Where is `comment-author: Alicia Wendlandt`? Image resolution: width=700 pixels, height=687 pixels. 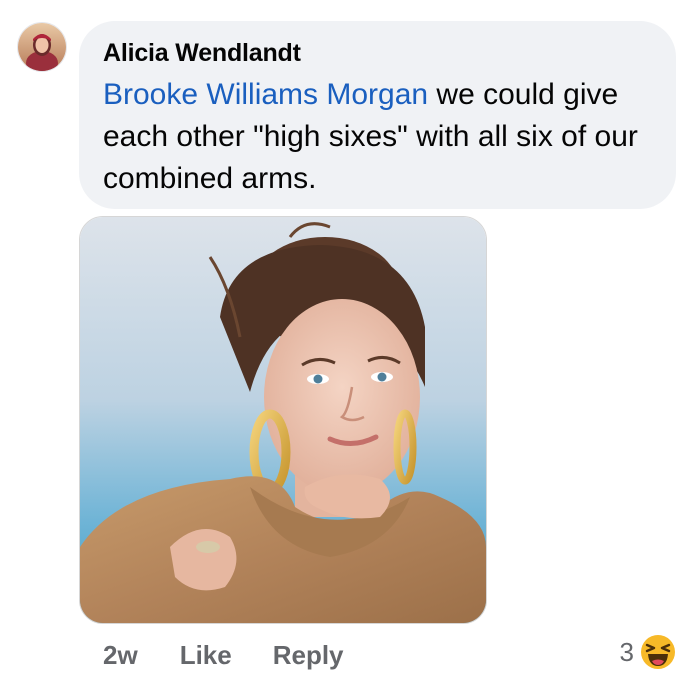
comment-author: Alicia Wendlandt is located at coordinates (377, 53).